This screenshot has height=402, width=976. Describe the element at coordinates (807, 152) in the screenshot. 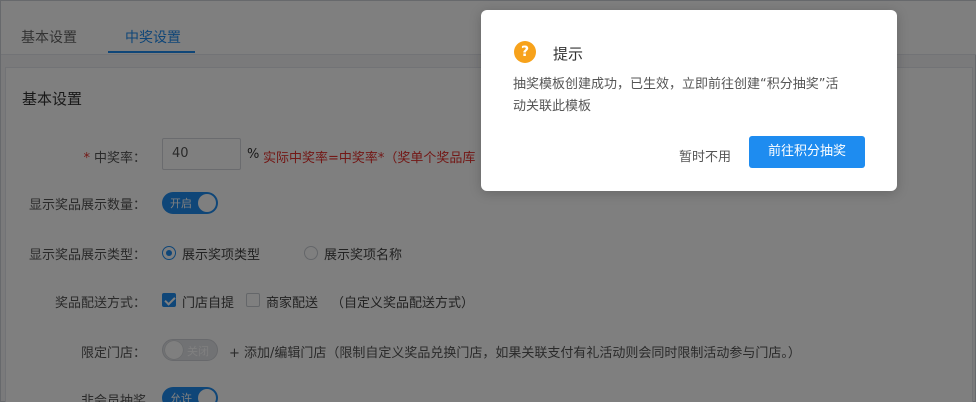

I see `go-to-points-lottery-button: 前往积分抽奖` at that location.